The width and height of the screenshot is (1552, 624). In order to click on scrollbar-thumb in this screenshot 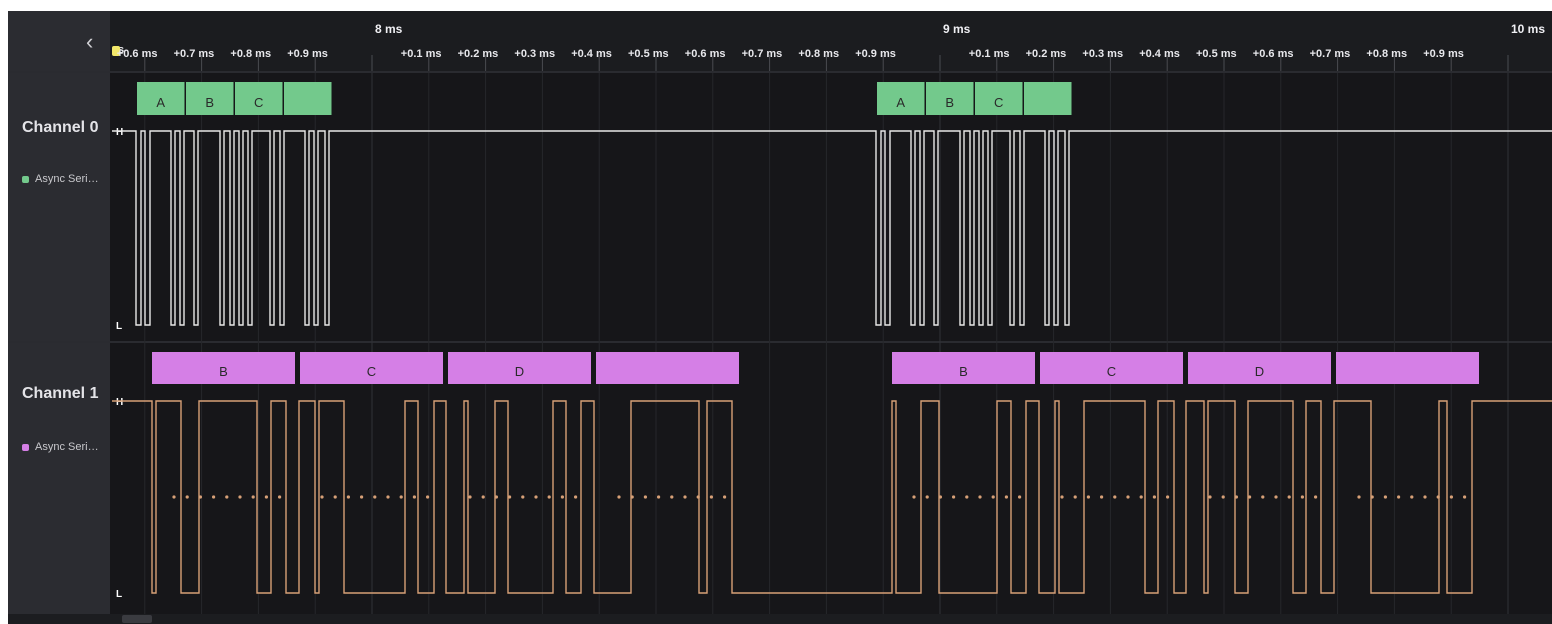, I will do `click(137, 619)`.